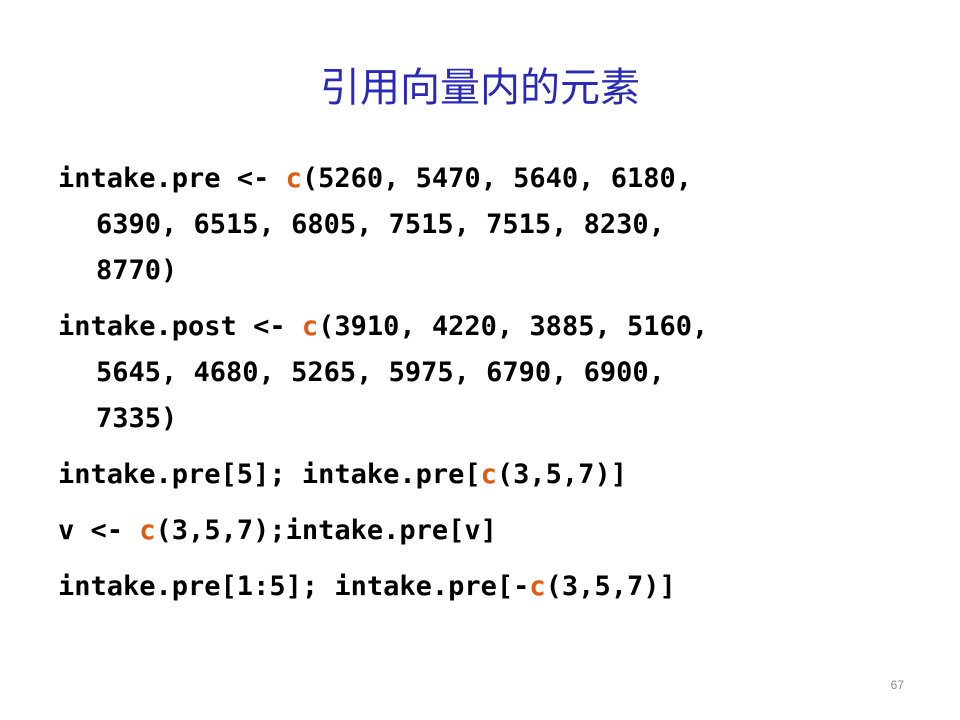 The width and height of the screenshot is (960, 720). Describe the element at coordinates (496, 178) in the screenshot. I see `code-text: (5260, 5470, 5640, 6180,` at that location.